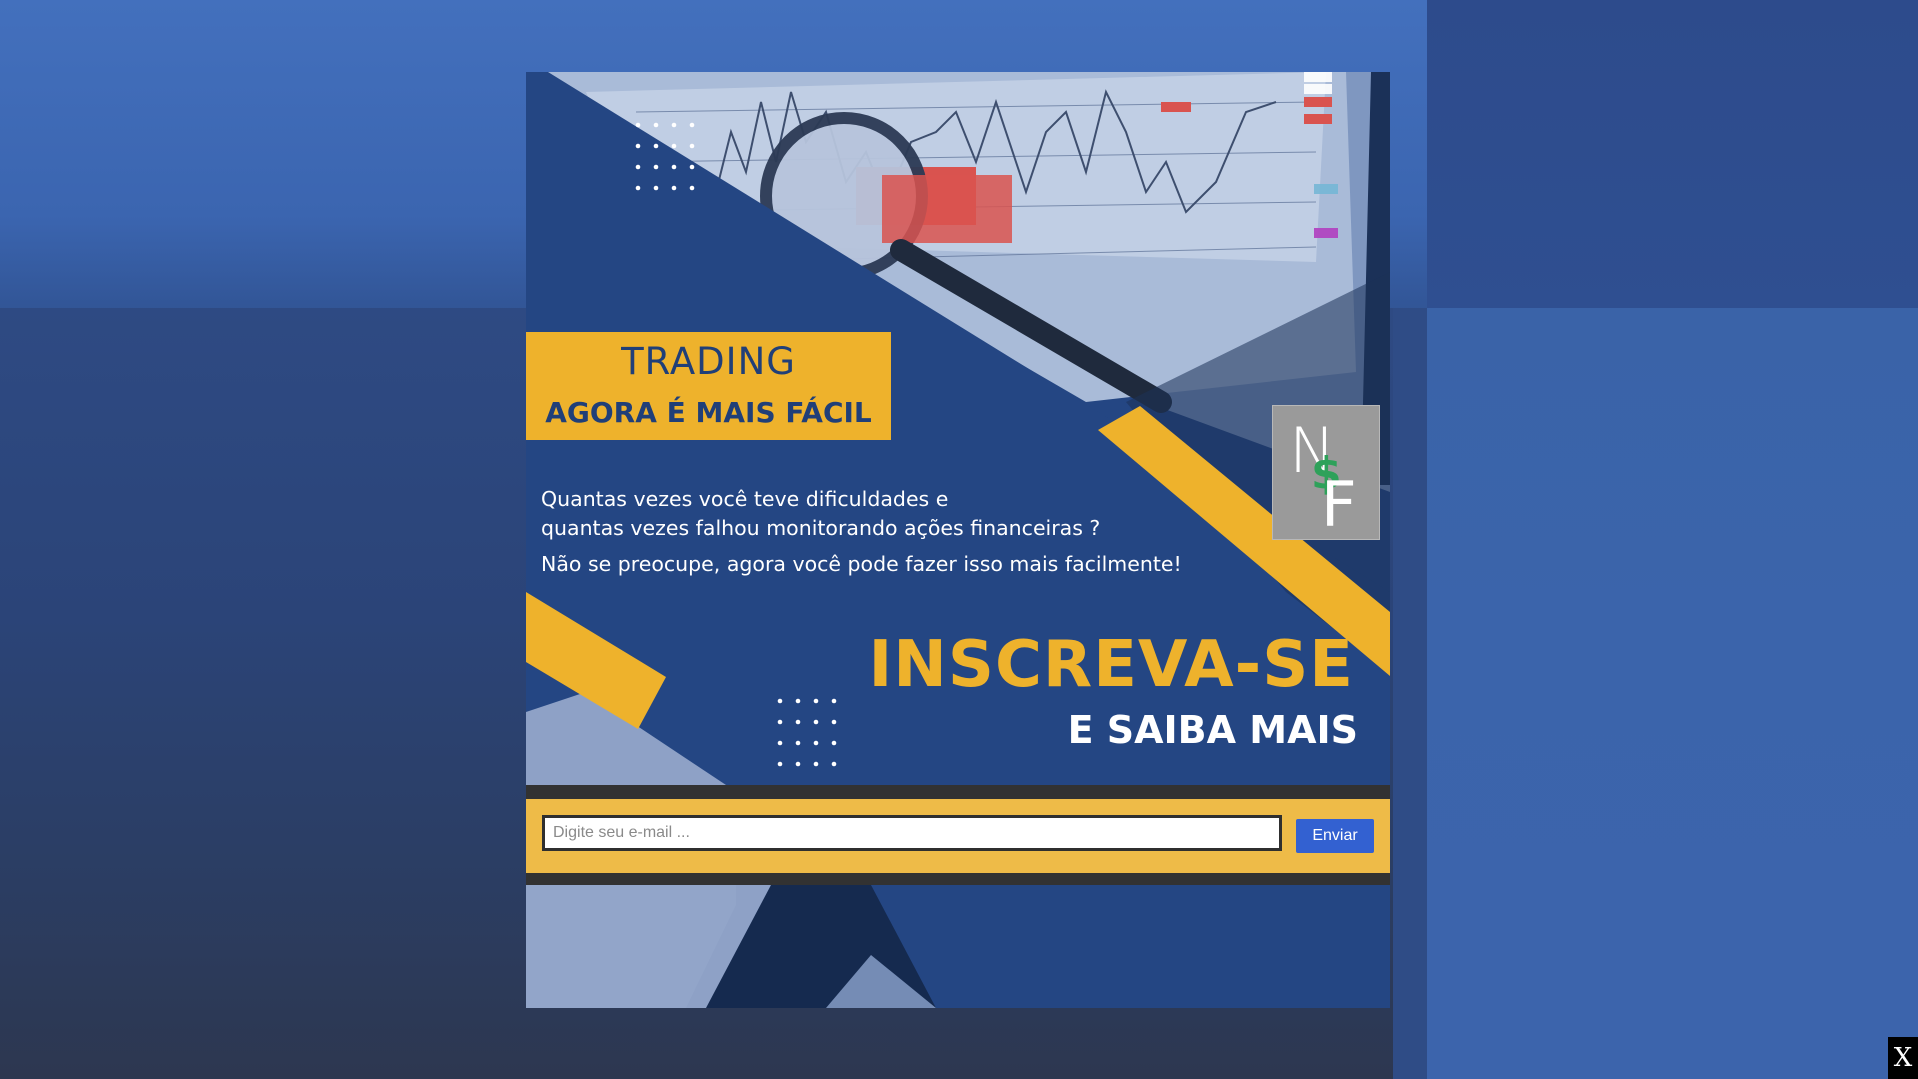  What do you see at coordinates (1111, 665) in the screenshot?
I see `cta-title: INSCREVA-SE` at bounding box center [1111, 665].